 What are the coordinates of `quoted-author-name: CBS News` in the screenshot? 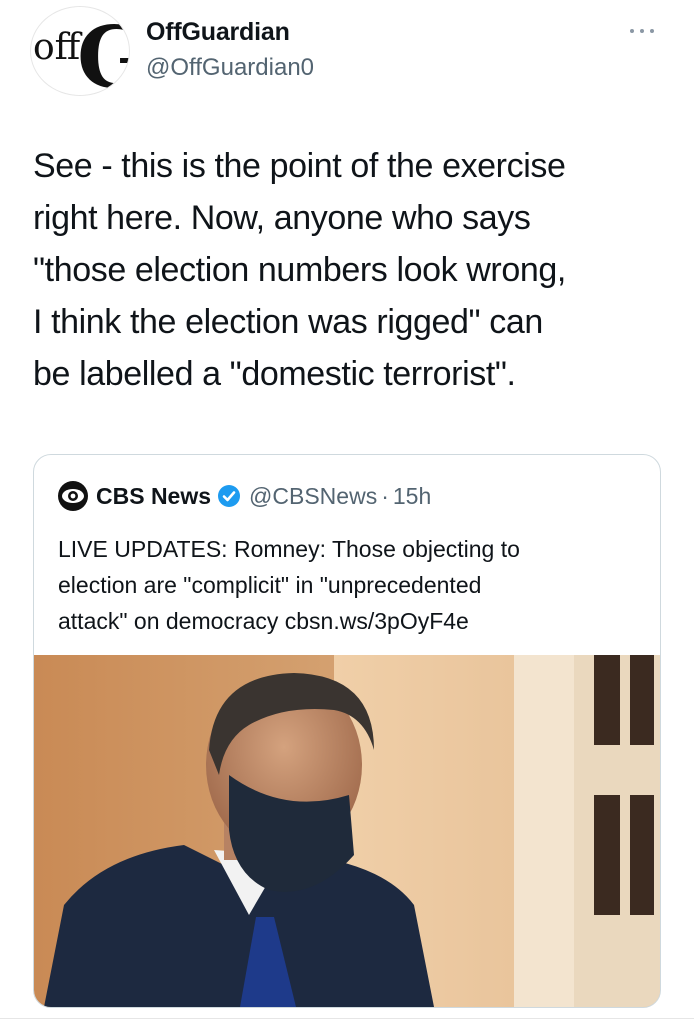 It's located at (153, 496).